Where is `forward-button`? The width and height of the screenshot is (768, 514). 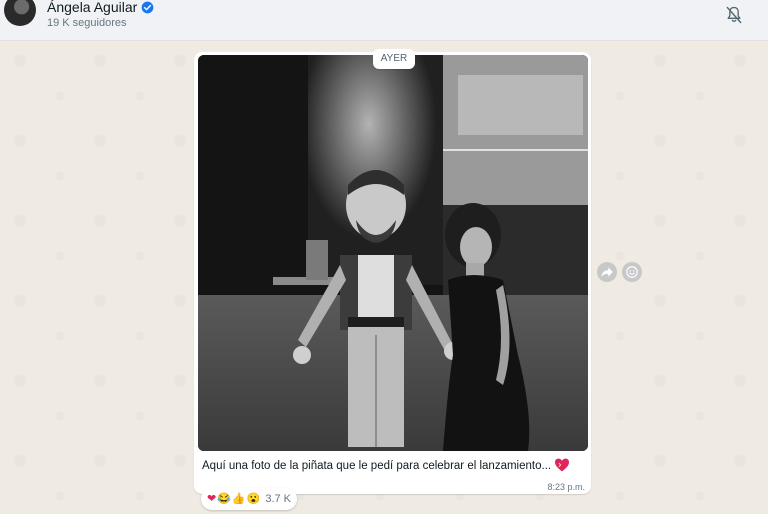
forward-button is located at coordinates (607, 272).